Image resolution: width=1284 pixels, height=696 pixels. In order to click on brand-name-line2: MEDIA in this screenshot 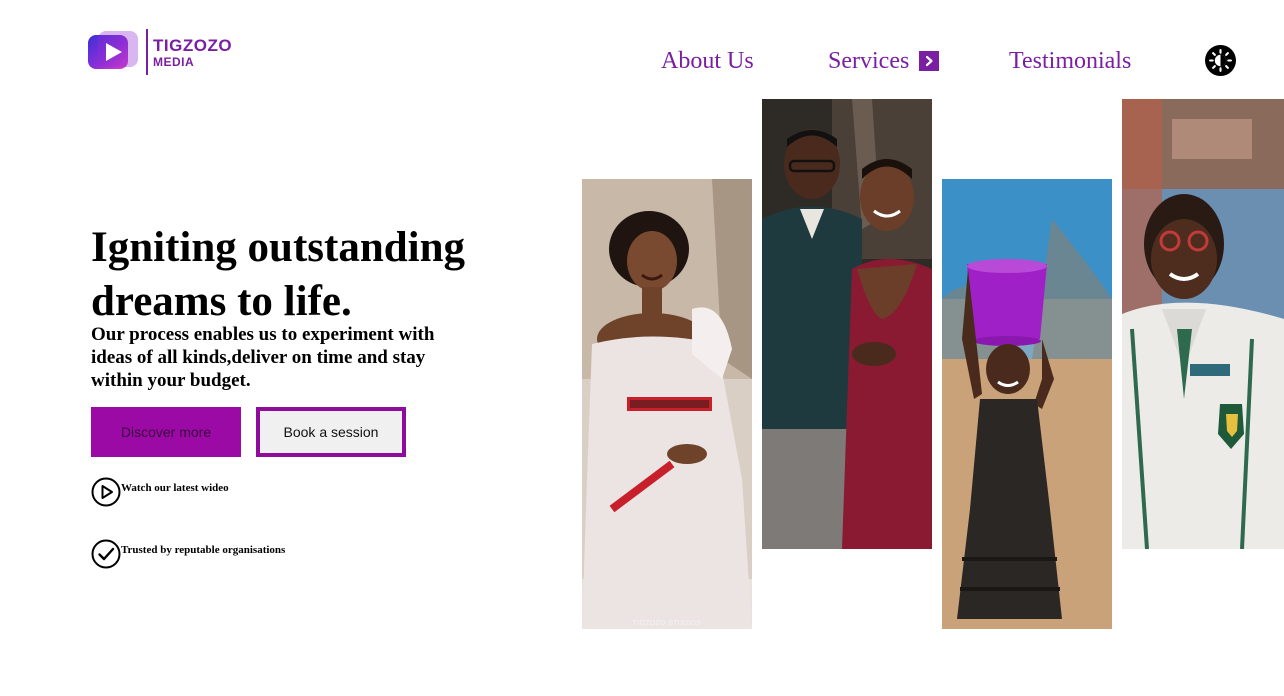, I will do `click(174, 61)`.